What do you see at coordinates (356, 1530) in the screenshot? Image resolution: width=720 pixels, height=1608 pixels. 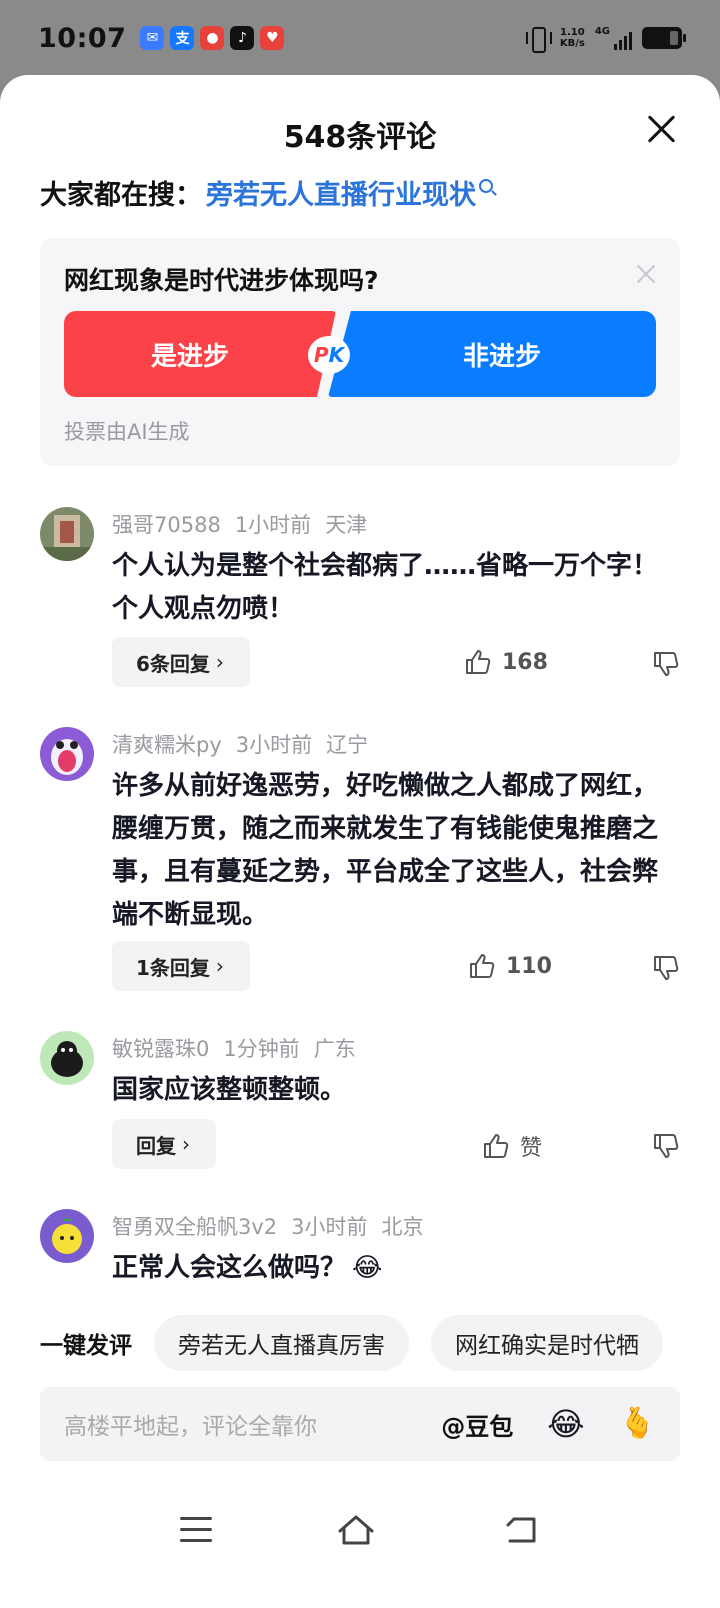 I see `home-icon` at bounding box center [356, 1530].